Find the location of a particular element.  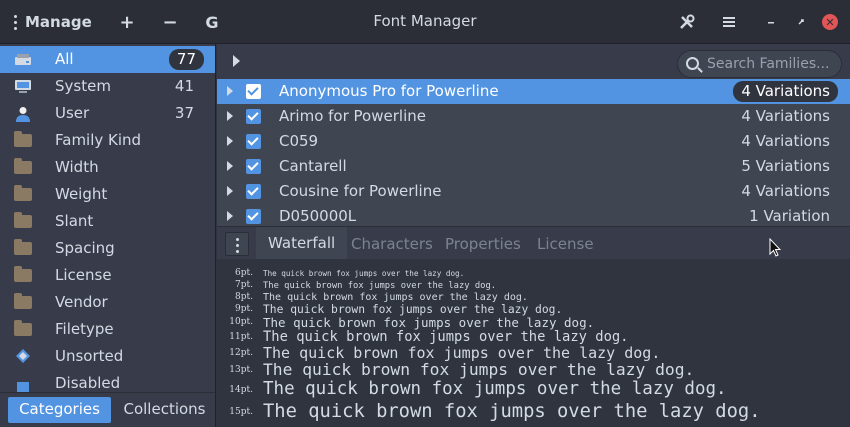

minimize-button is located at coordinates (771, 22).